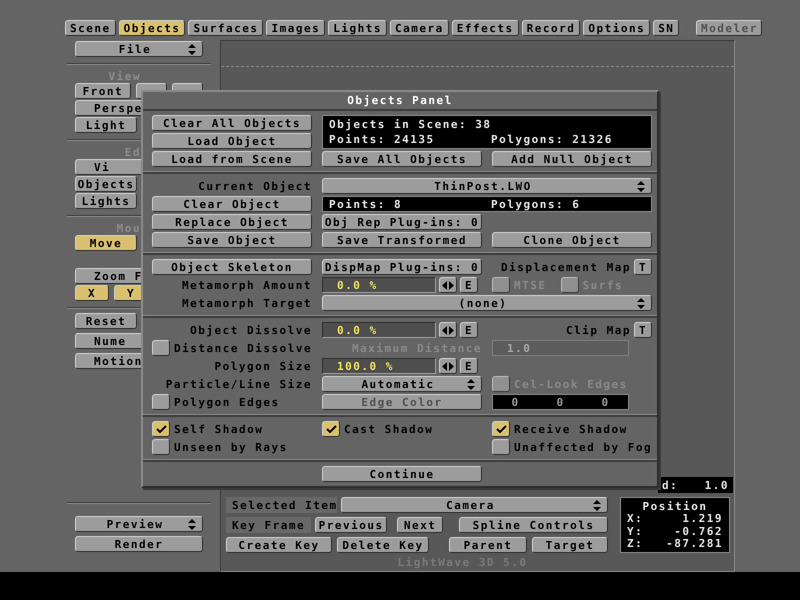 The width and height of the screenshot is (800, 600). I want to click on toolbar-tab: SN, so click(666, 28).